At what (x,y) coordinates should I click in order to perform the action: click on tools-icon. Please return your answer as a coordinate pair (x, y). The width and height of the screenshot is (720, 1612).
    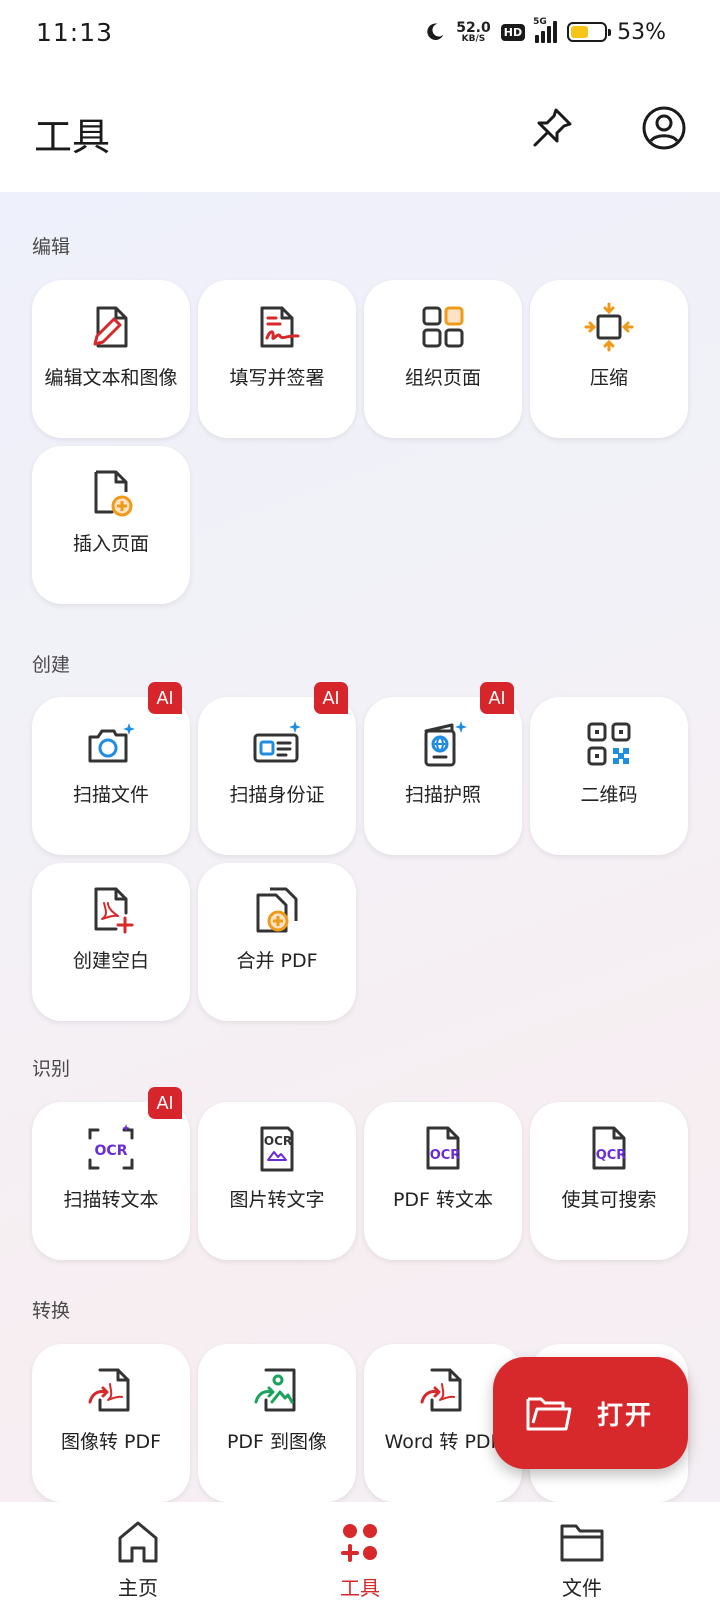
    Looking at the image, I should click on (359, 1543).